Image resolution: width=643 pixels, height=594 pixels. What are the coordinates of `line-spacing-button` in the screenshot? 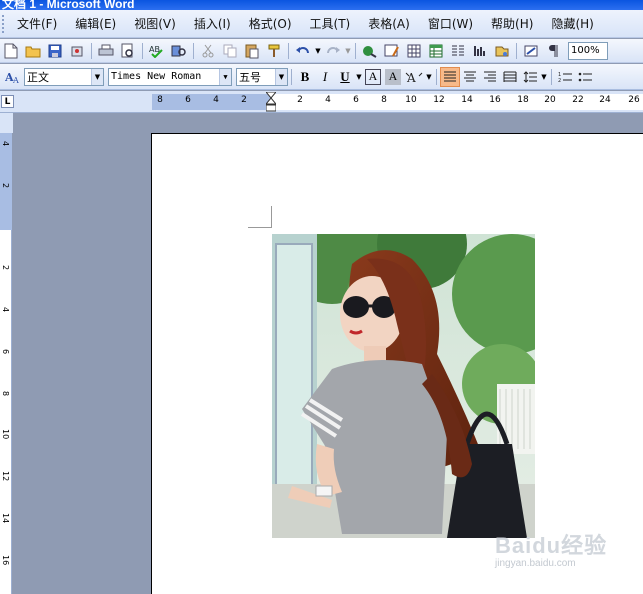 It's located at (530, 77).